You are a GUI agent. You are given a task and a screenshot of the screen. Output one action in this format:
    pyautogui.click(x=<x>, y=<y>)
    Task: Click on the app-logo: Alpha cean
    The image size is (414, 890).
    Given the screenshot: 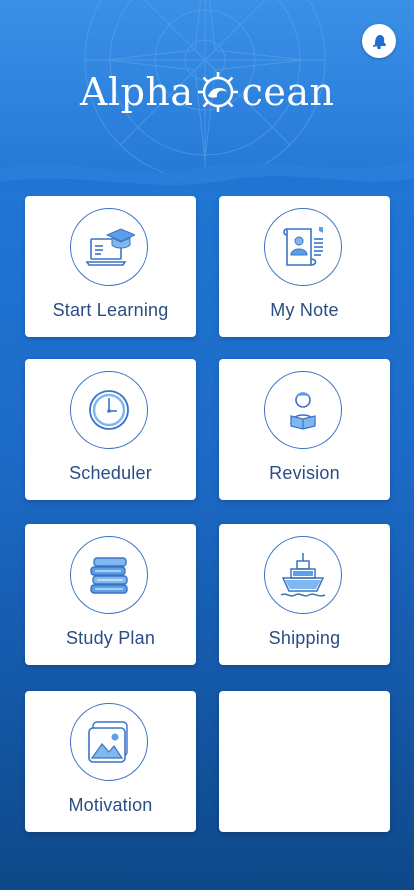 What is the action you would take?
    pyautogui.click(x=207, y=92)
    